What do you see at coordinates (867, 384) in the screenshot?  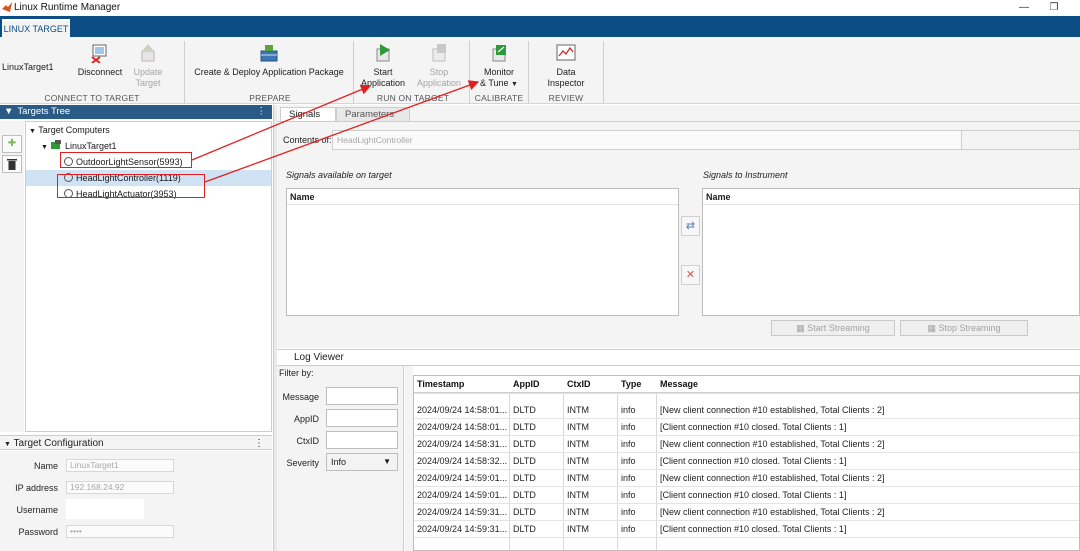 I see `log-header-message: Message` at bounding box center [867, 384].